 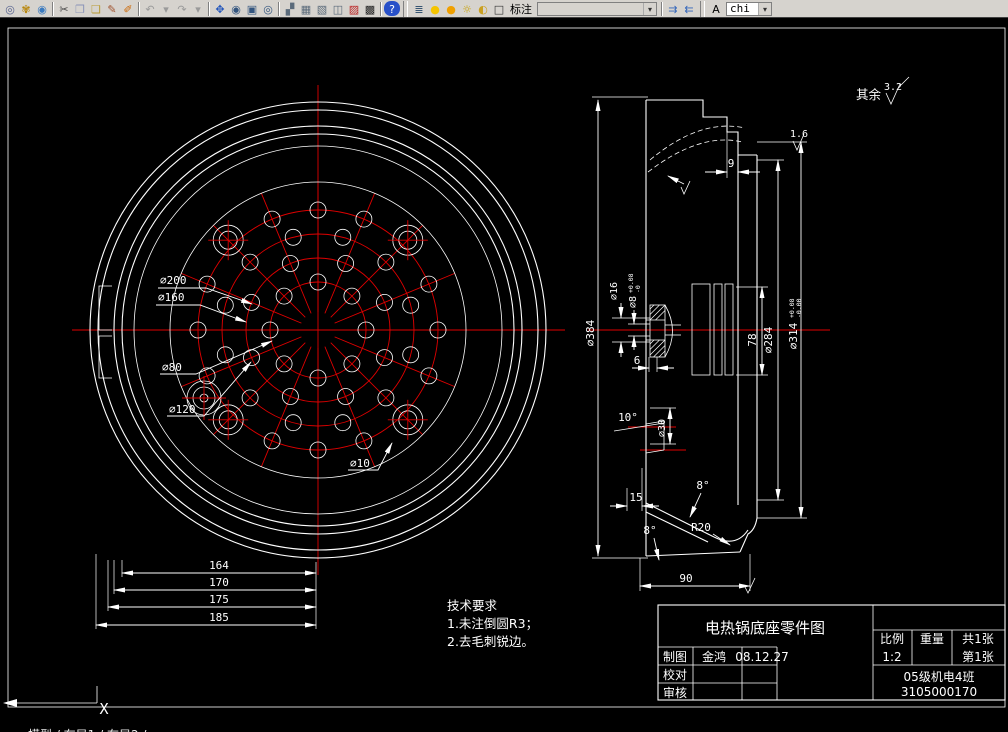 I want to click on svg-text: 1.未注倒圆R3；, so click(x=492, y=623).